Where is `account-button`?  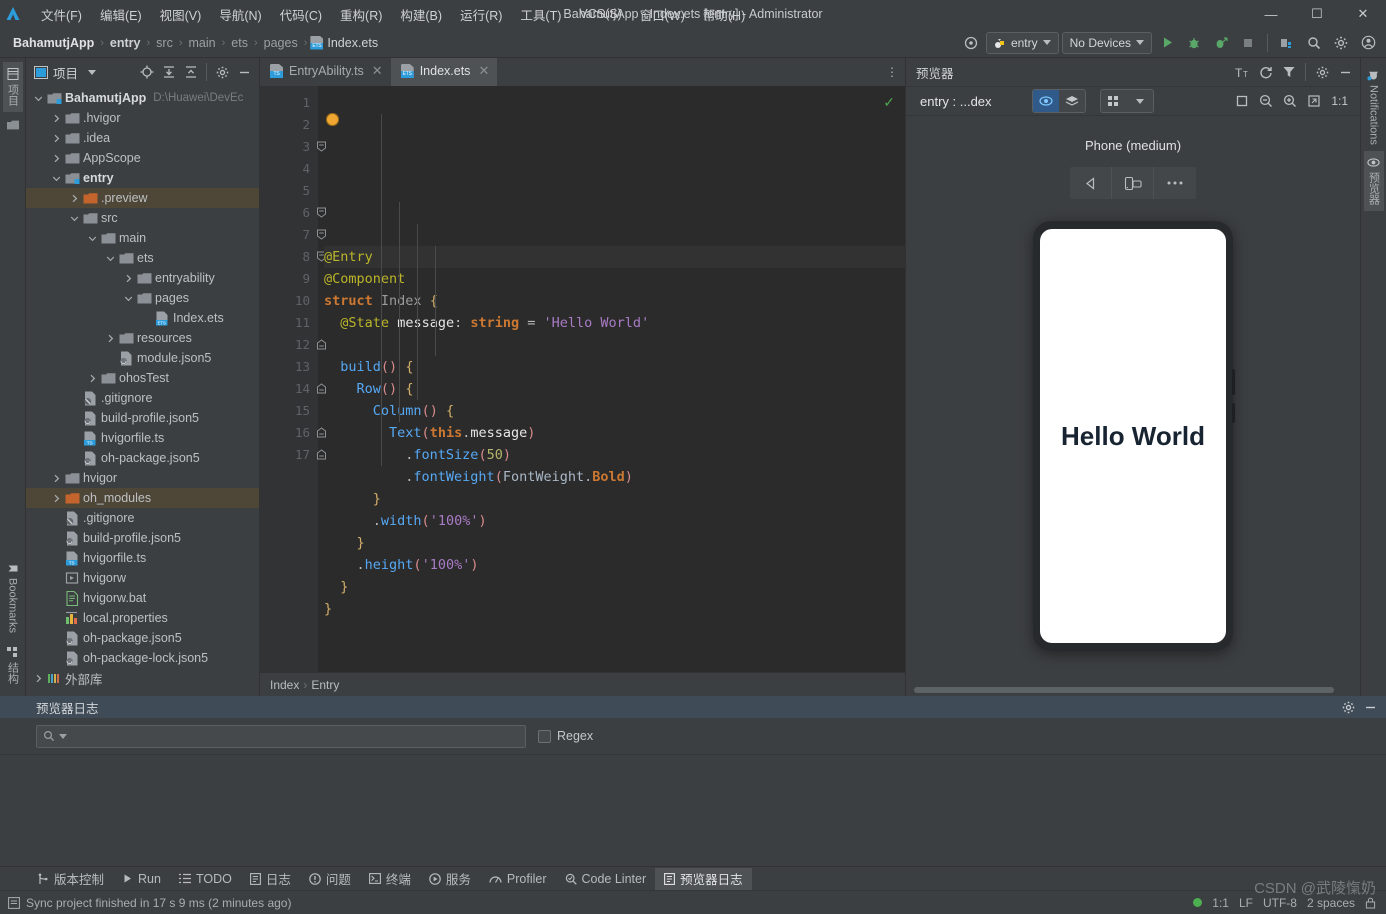 account-button is located at coordinates (1368, 43).